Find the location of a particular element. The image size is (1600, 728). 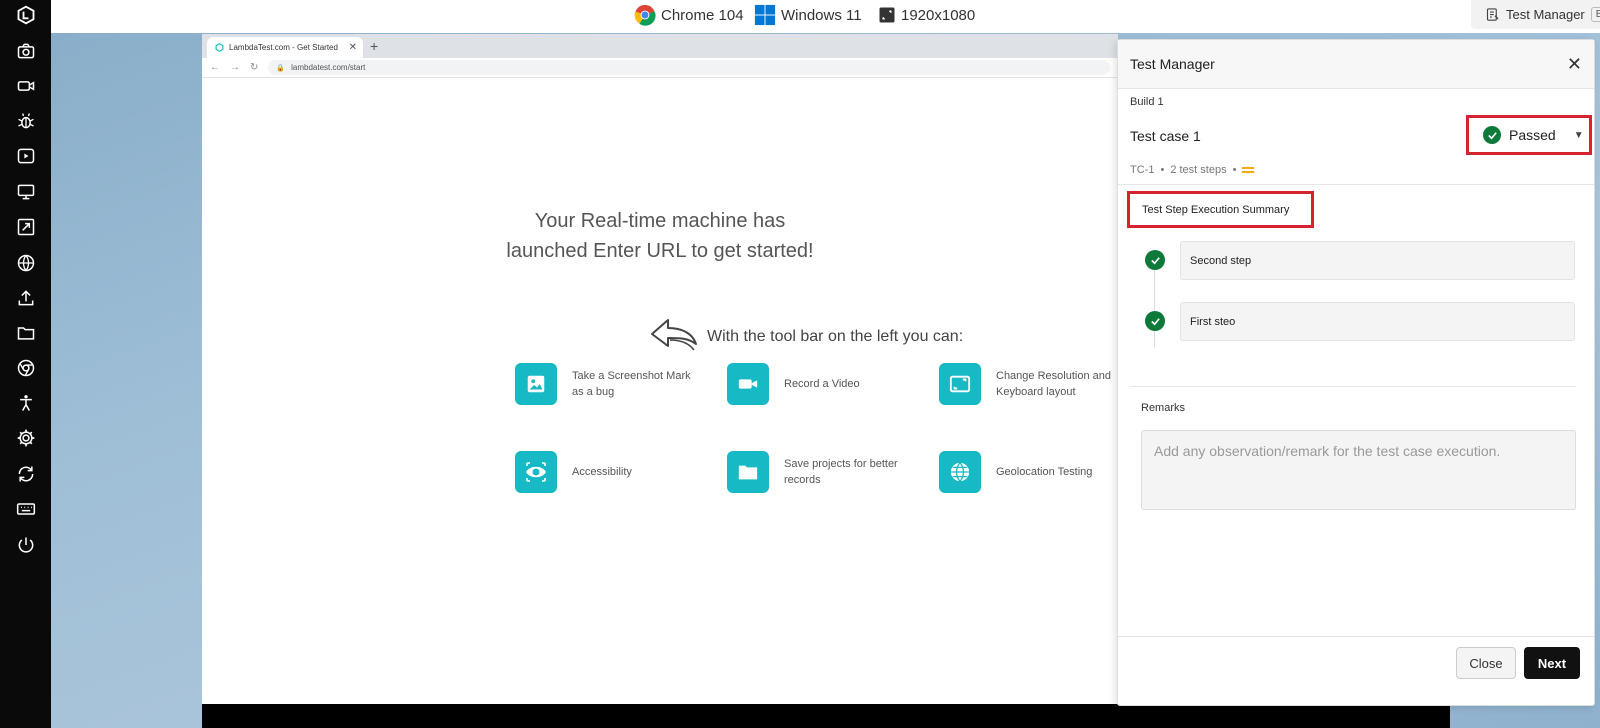

image-icon is located at coordinates (536, 384).